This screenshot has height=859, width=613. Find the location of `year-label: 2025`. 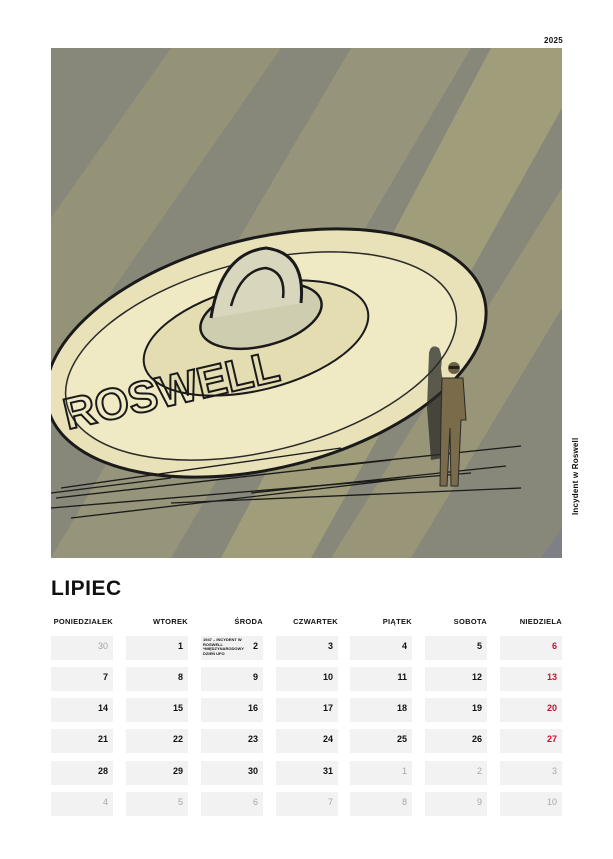

year-label: 2025 is located at coordinates (553, 40).